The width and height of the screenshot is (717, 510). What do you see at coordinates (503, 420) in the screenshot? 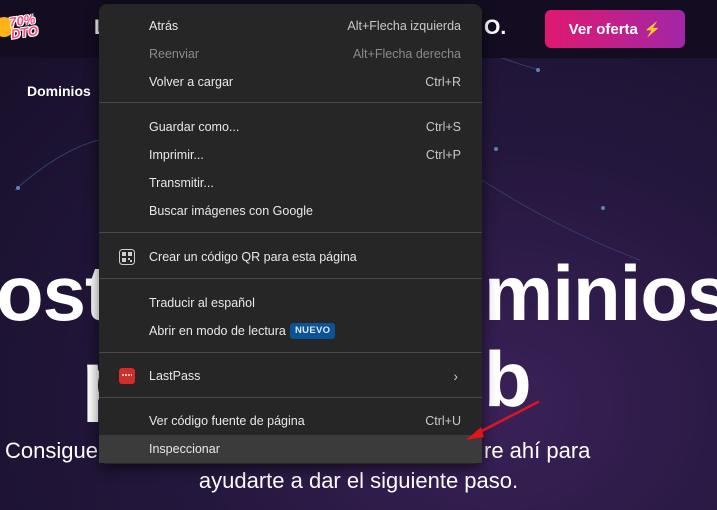
I see `annotation-arrow-icon` at bounding box center [503, 420].